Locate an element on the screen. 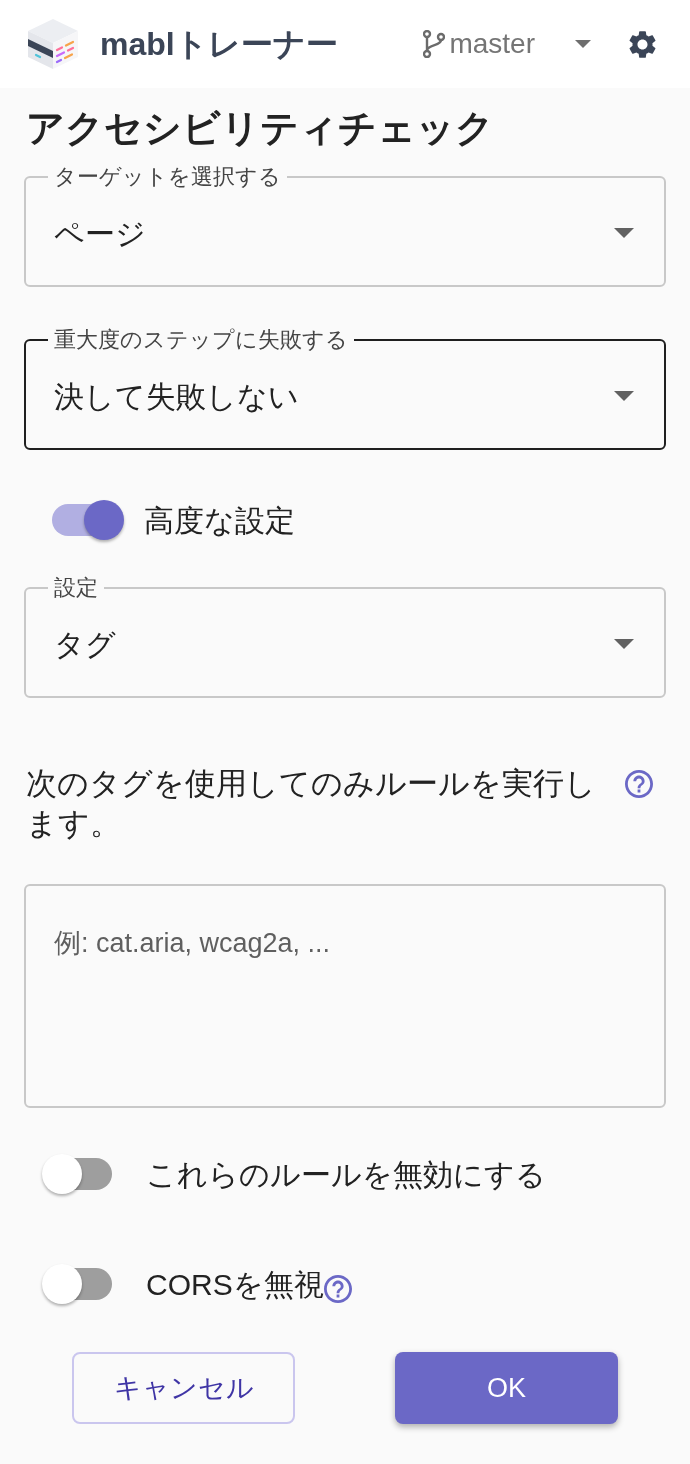 The image size is (690, 1464). instruction-text: 次のタグを使用してのみルールを実行します。 is located at coordinates (311, 804).